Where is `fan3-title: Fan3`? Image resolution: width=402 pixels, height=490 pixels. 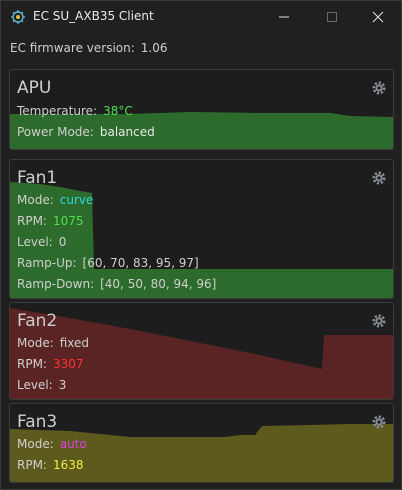 fan3-title: Fan3 is located at coordinates (37, 422).